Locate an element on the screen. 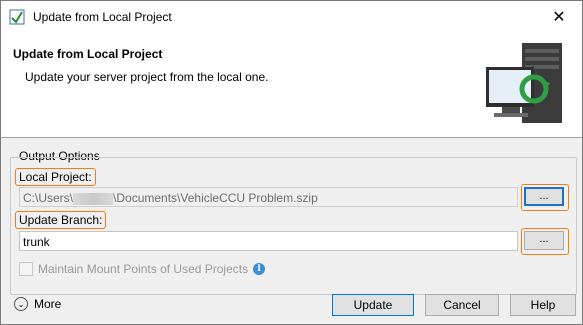 This screenshot has height=325, width=583. header-title: Update from Local Project is located at coordinates (88, 54).